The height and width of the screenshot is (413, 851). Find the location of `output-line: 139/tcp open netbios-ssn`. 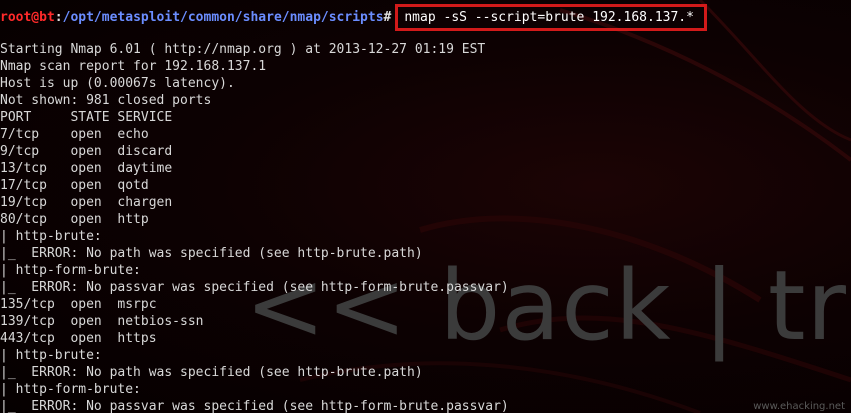

output-line: 139/tcp open netbios-ssn is located at coordinates (102, 321).